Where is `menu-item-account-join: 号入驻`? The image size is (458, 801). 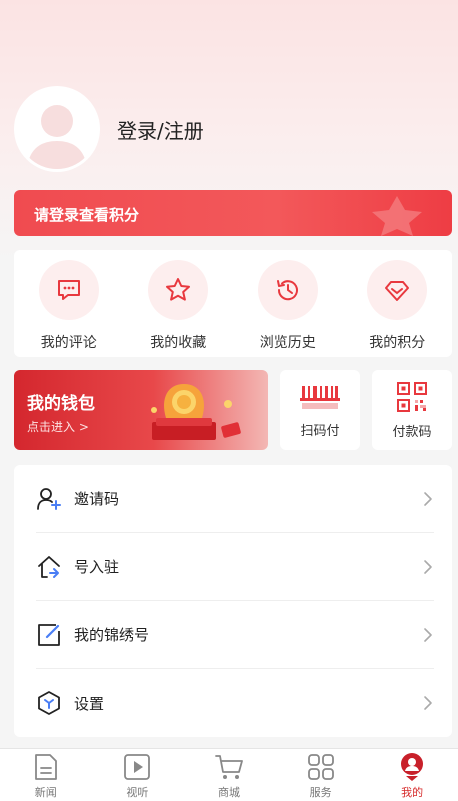
menu-item-account-join: 号入驻 is located at coordinates (235, 567).